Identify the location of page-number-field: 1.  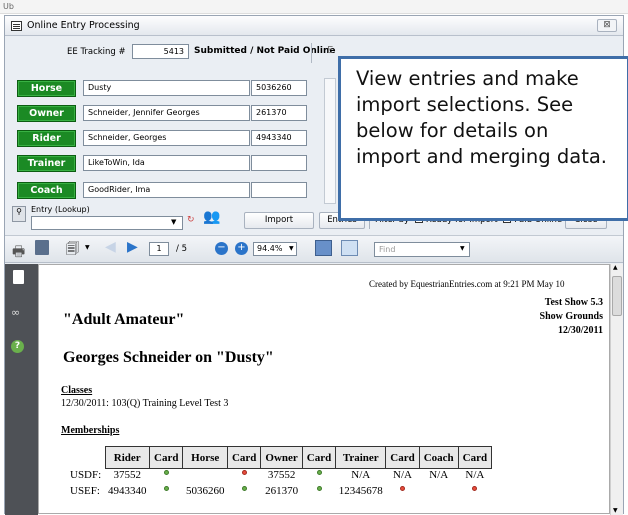
(159, 249).